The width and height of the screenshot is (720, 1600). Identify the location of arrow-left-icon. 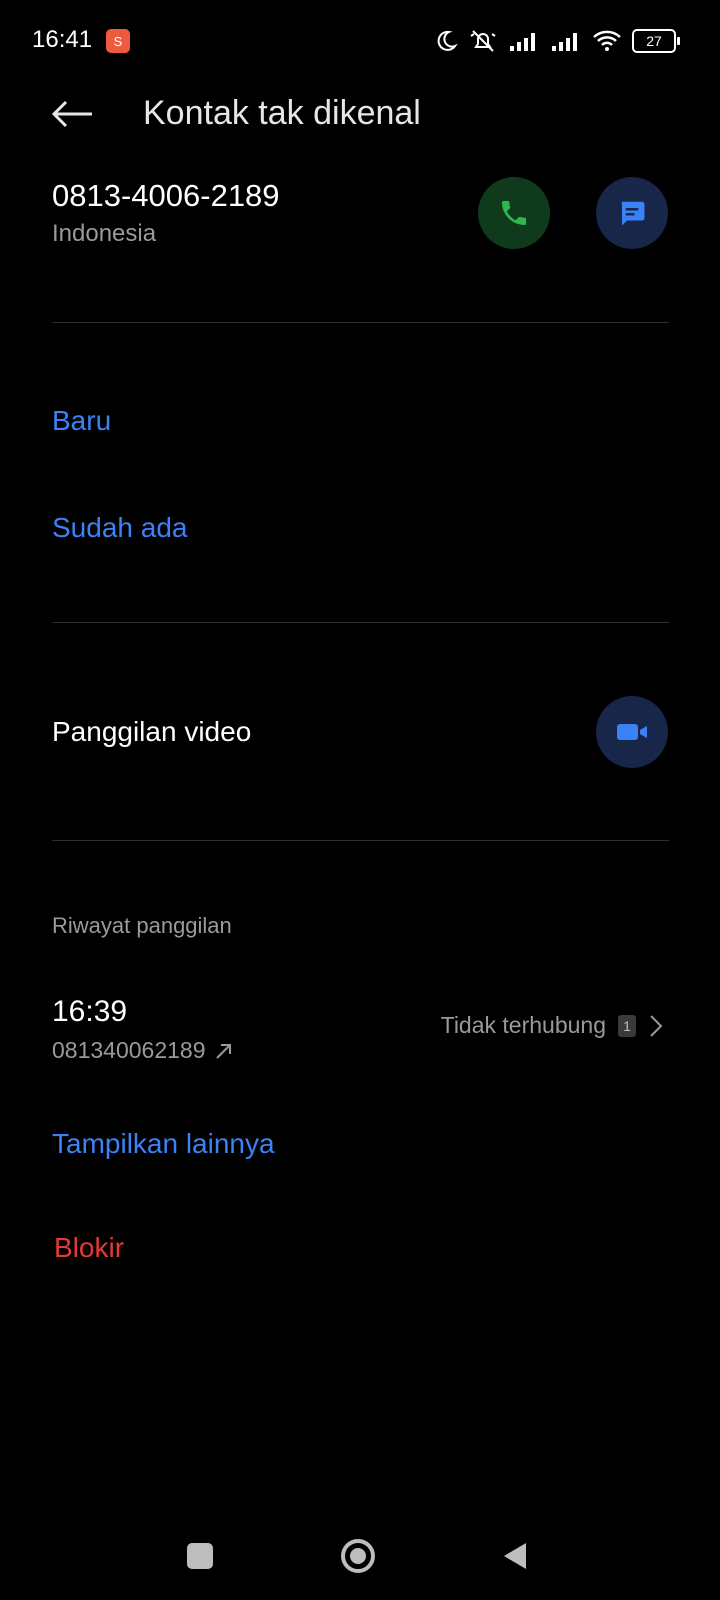
(71, 114).